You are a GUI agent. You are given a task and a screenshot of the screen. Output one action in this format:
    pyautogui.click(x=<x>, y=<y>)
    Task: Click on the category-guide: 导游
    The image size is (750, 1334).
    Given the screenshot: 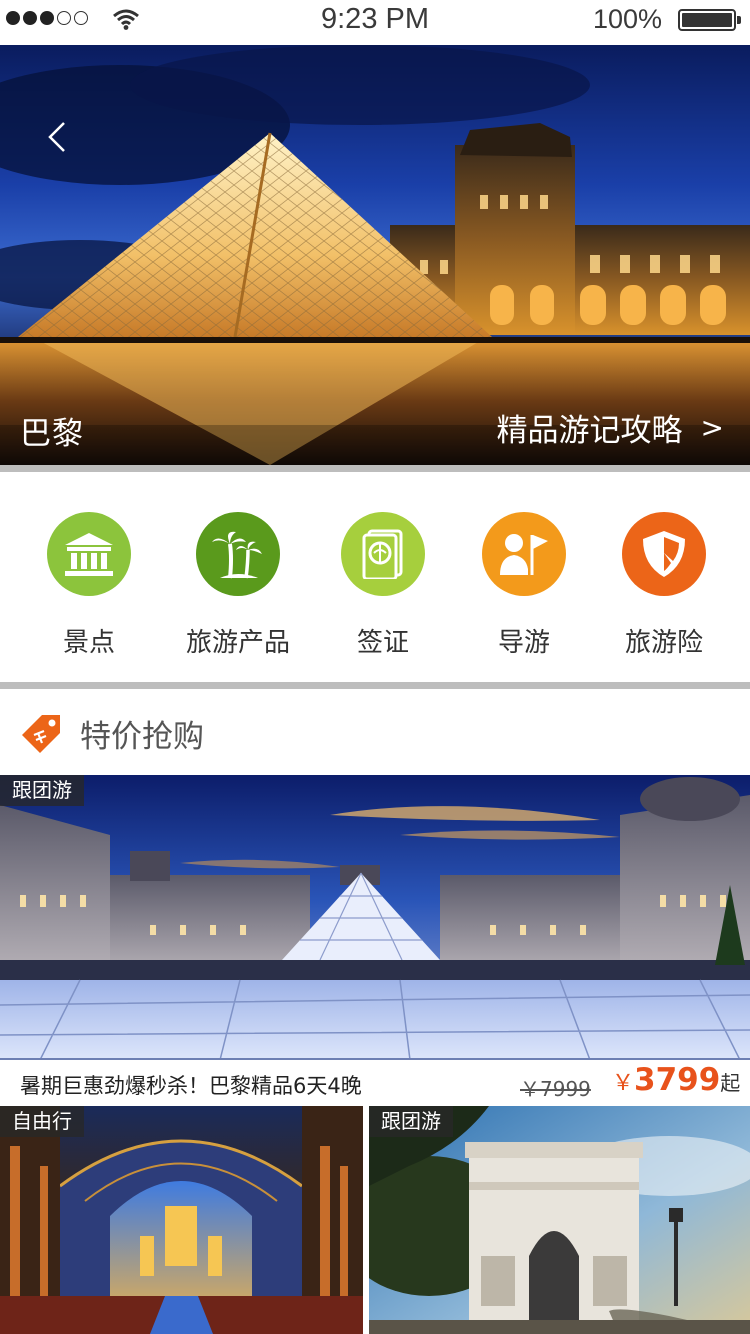 What is the action you would take?
    pyautogui.click(x=524, y=585)
    